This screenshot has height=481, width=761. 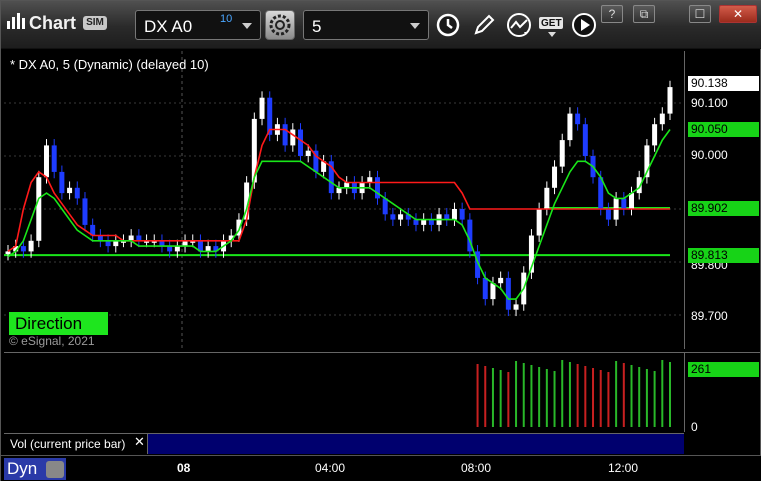 I want to click on clock-button, so click(x=448, y=25).